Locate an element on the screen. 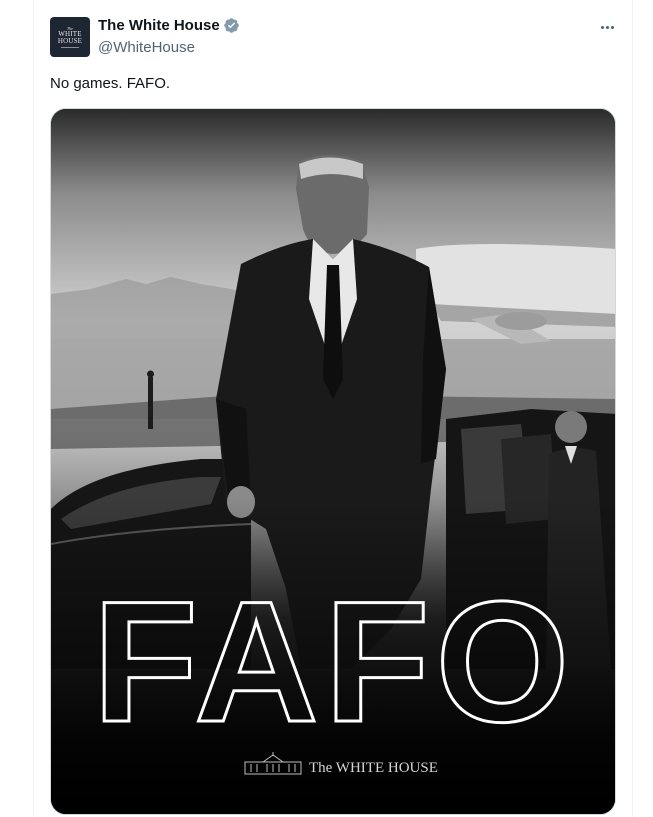  avatar-line2: HOUSE is located at coordinates (70, 40).